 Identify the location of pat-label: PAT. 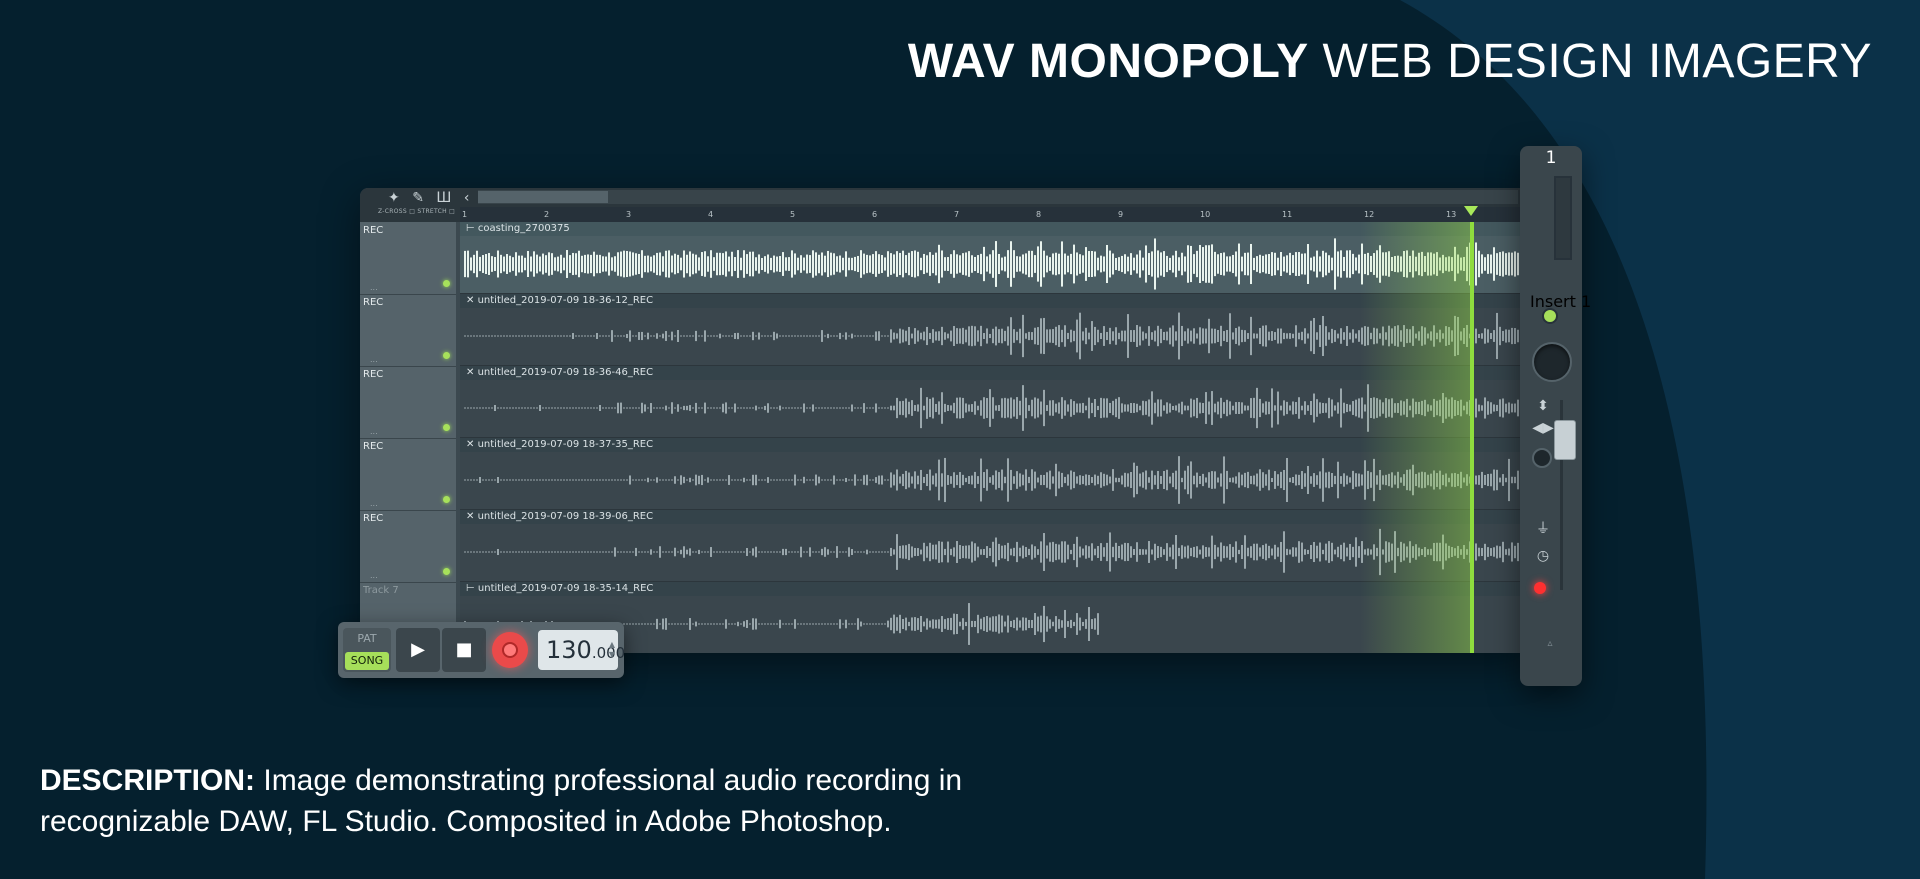
(367, 638).